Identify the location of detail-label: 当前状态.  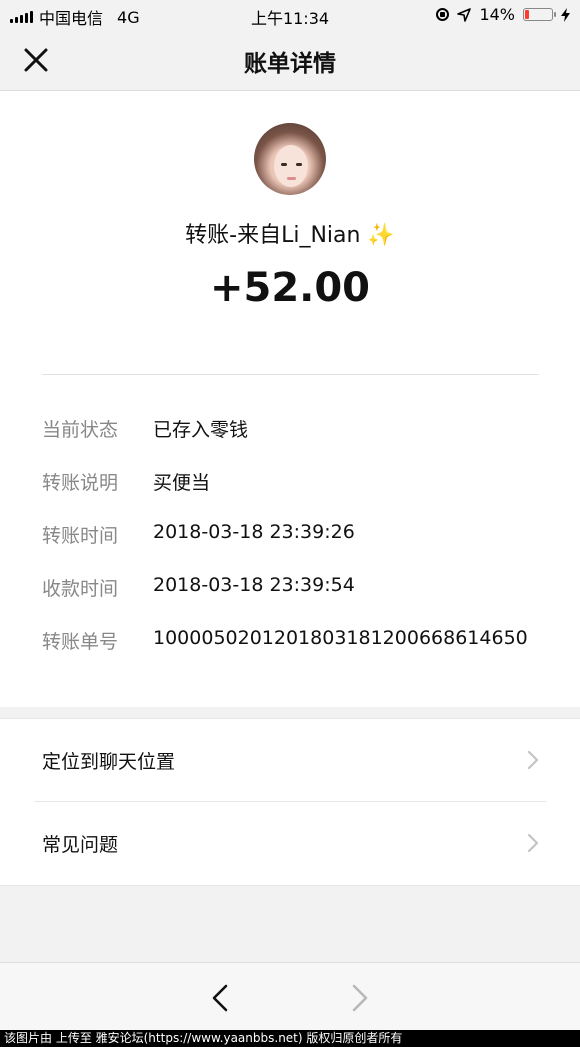
(80, 430).